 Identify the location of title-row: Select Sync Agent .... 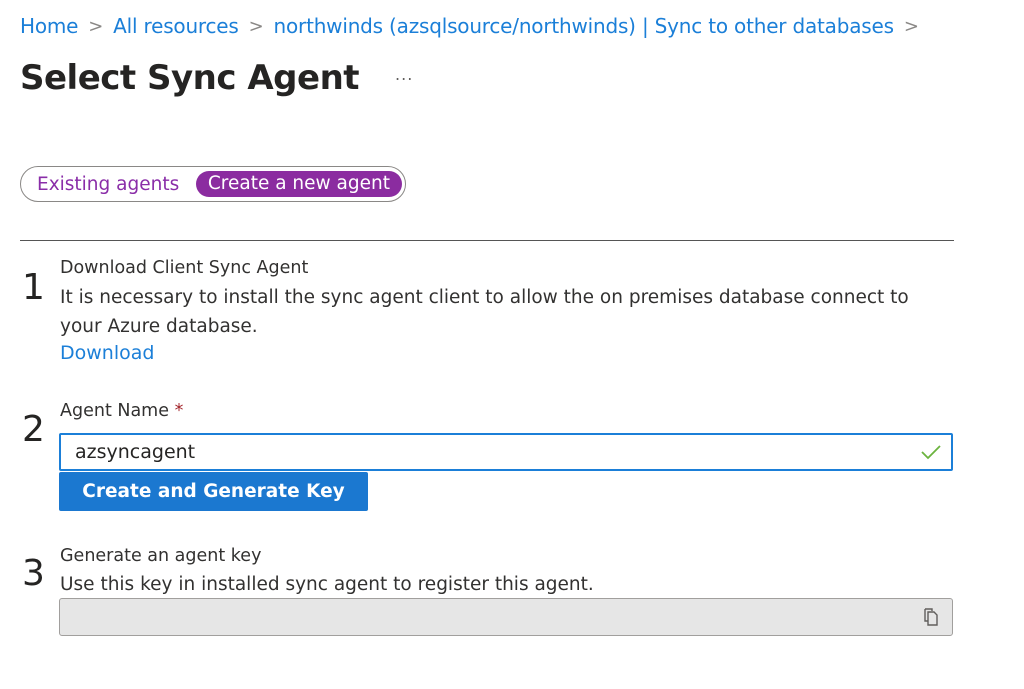
(216, 78).